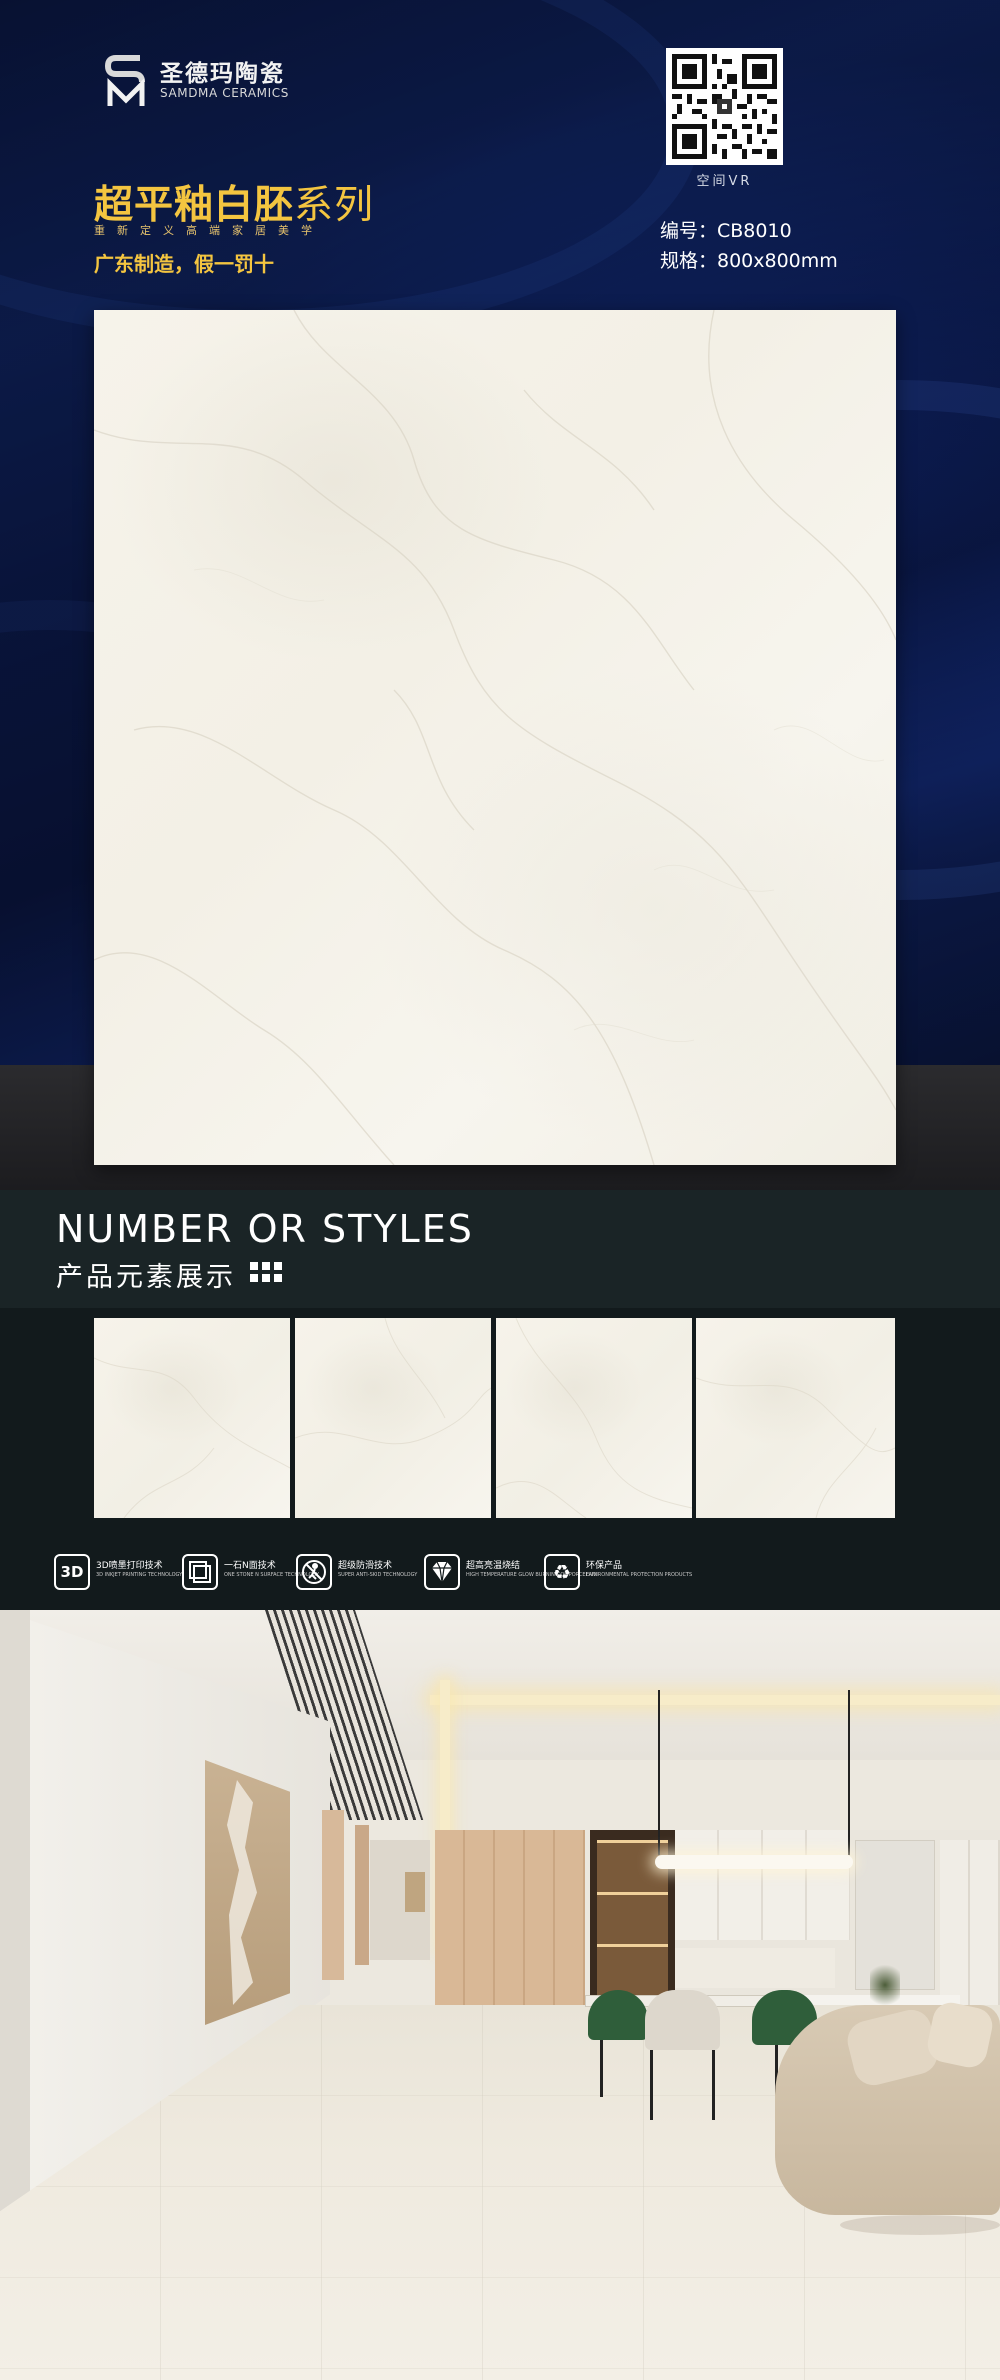 The width and height of the screenshot is (1000, 2380). What do you see at coordinates (139, 1575) in the screenshot?
I see `tech-label-en: 3D INKJET PRINTING TECHNOLOGY` at bounding box center [139, 1575].